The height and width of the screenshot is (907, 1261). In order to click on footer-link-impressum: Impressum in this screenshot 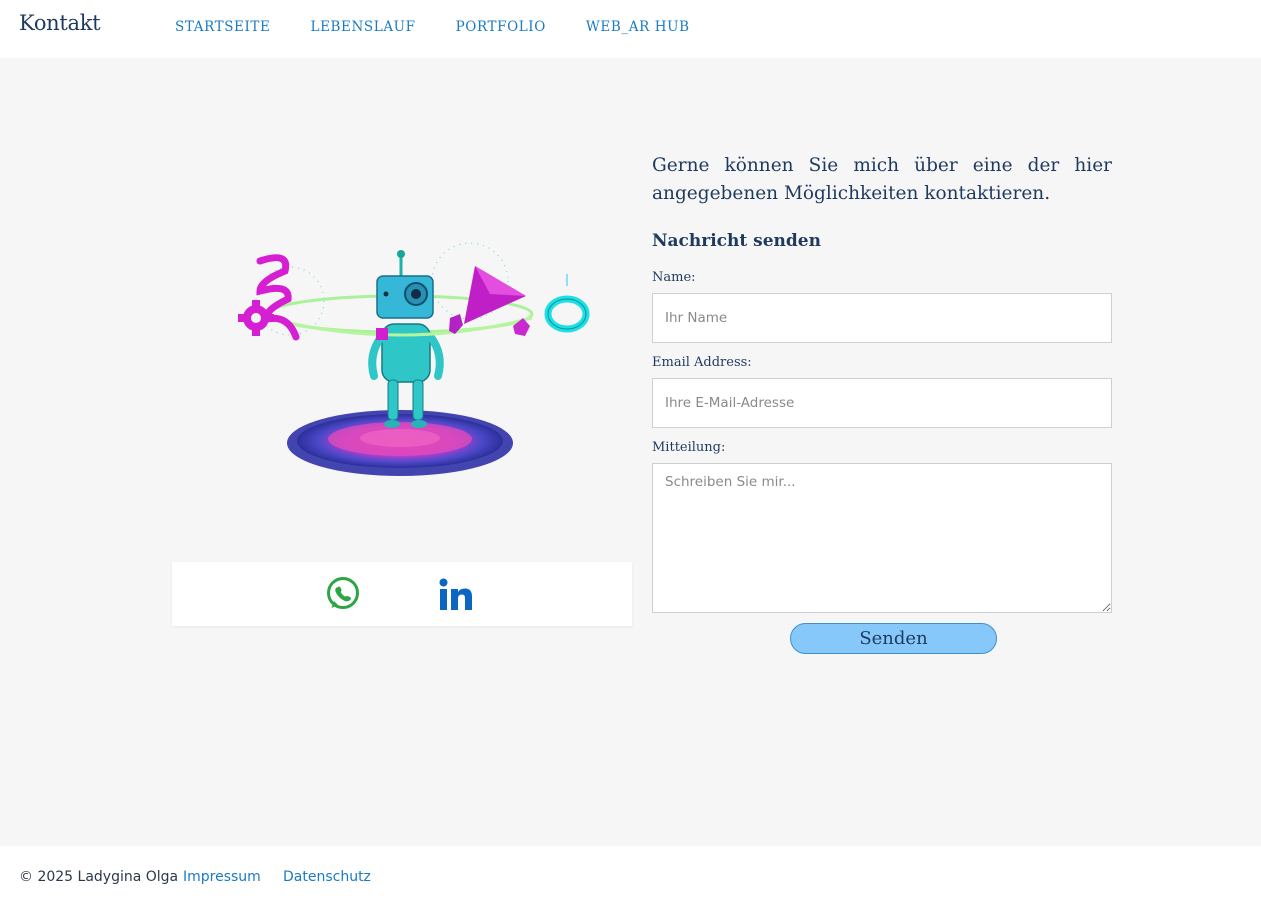, I will do `click(222, 877)`.